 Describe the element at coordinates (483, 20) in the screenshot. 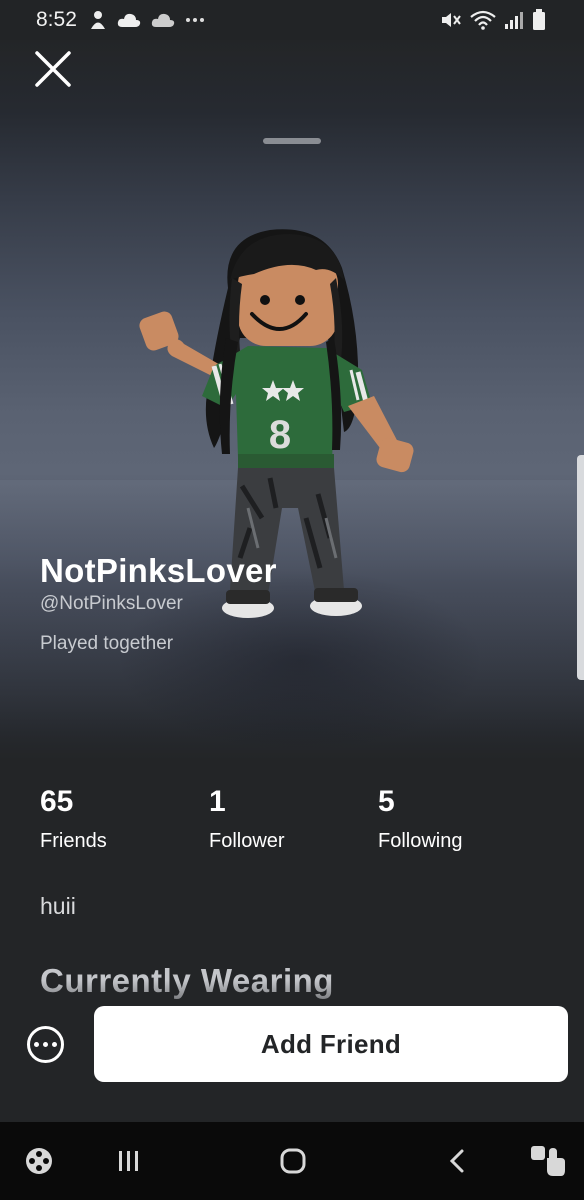

I see `wifi-icon` at that location.